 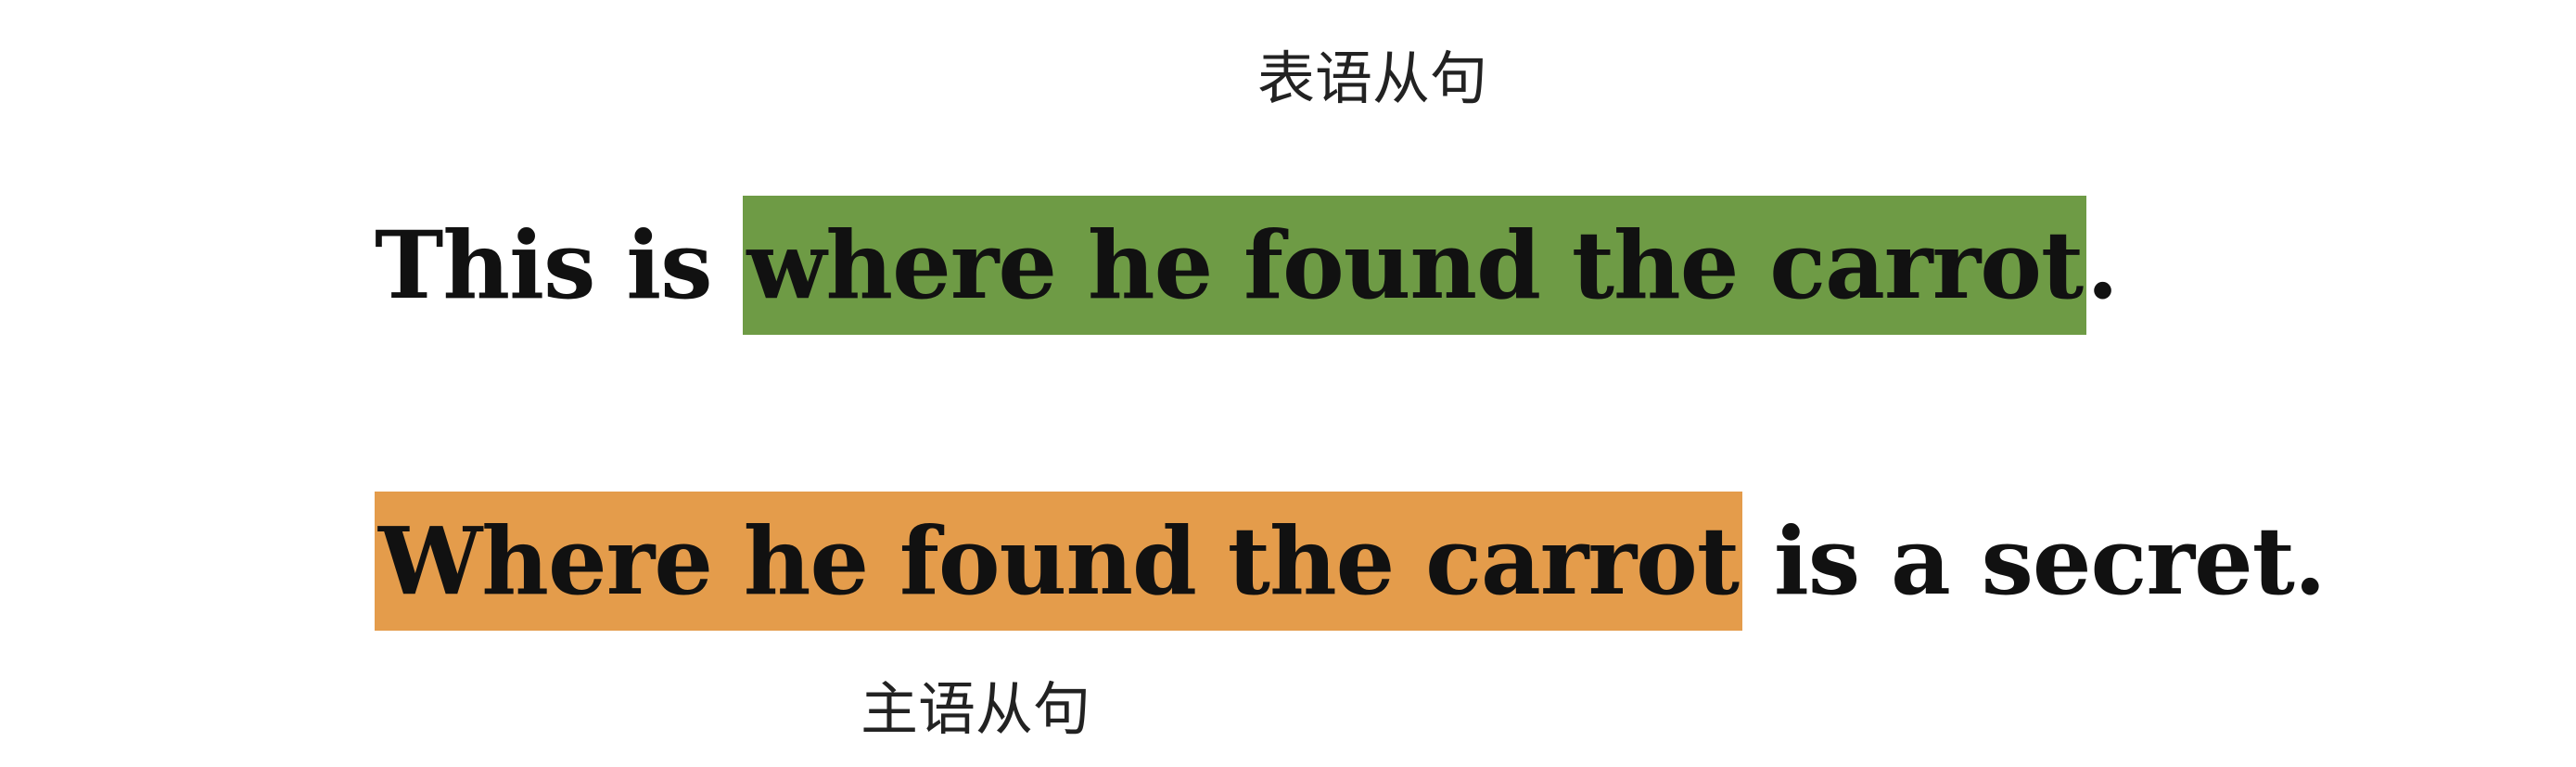 What do you see at coordinates (1415, 265) in the screenshot?
I see `predicative-clause-highlight: where he found the carrot` at bounding box center [1415, 265].